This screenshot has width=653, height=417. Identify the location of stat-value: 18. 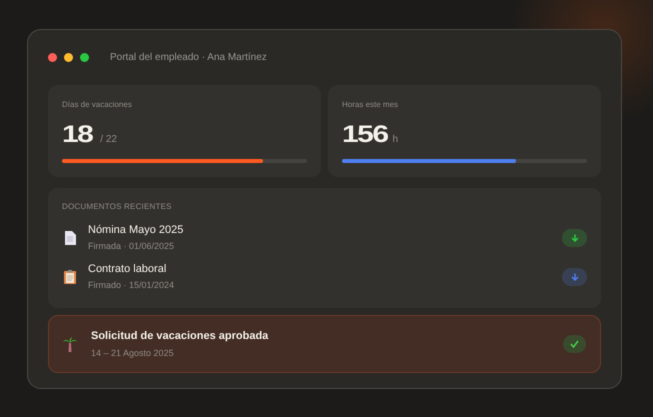
(77, 135).